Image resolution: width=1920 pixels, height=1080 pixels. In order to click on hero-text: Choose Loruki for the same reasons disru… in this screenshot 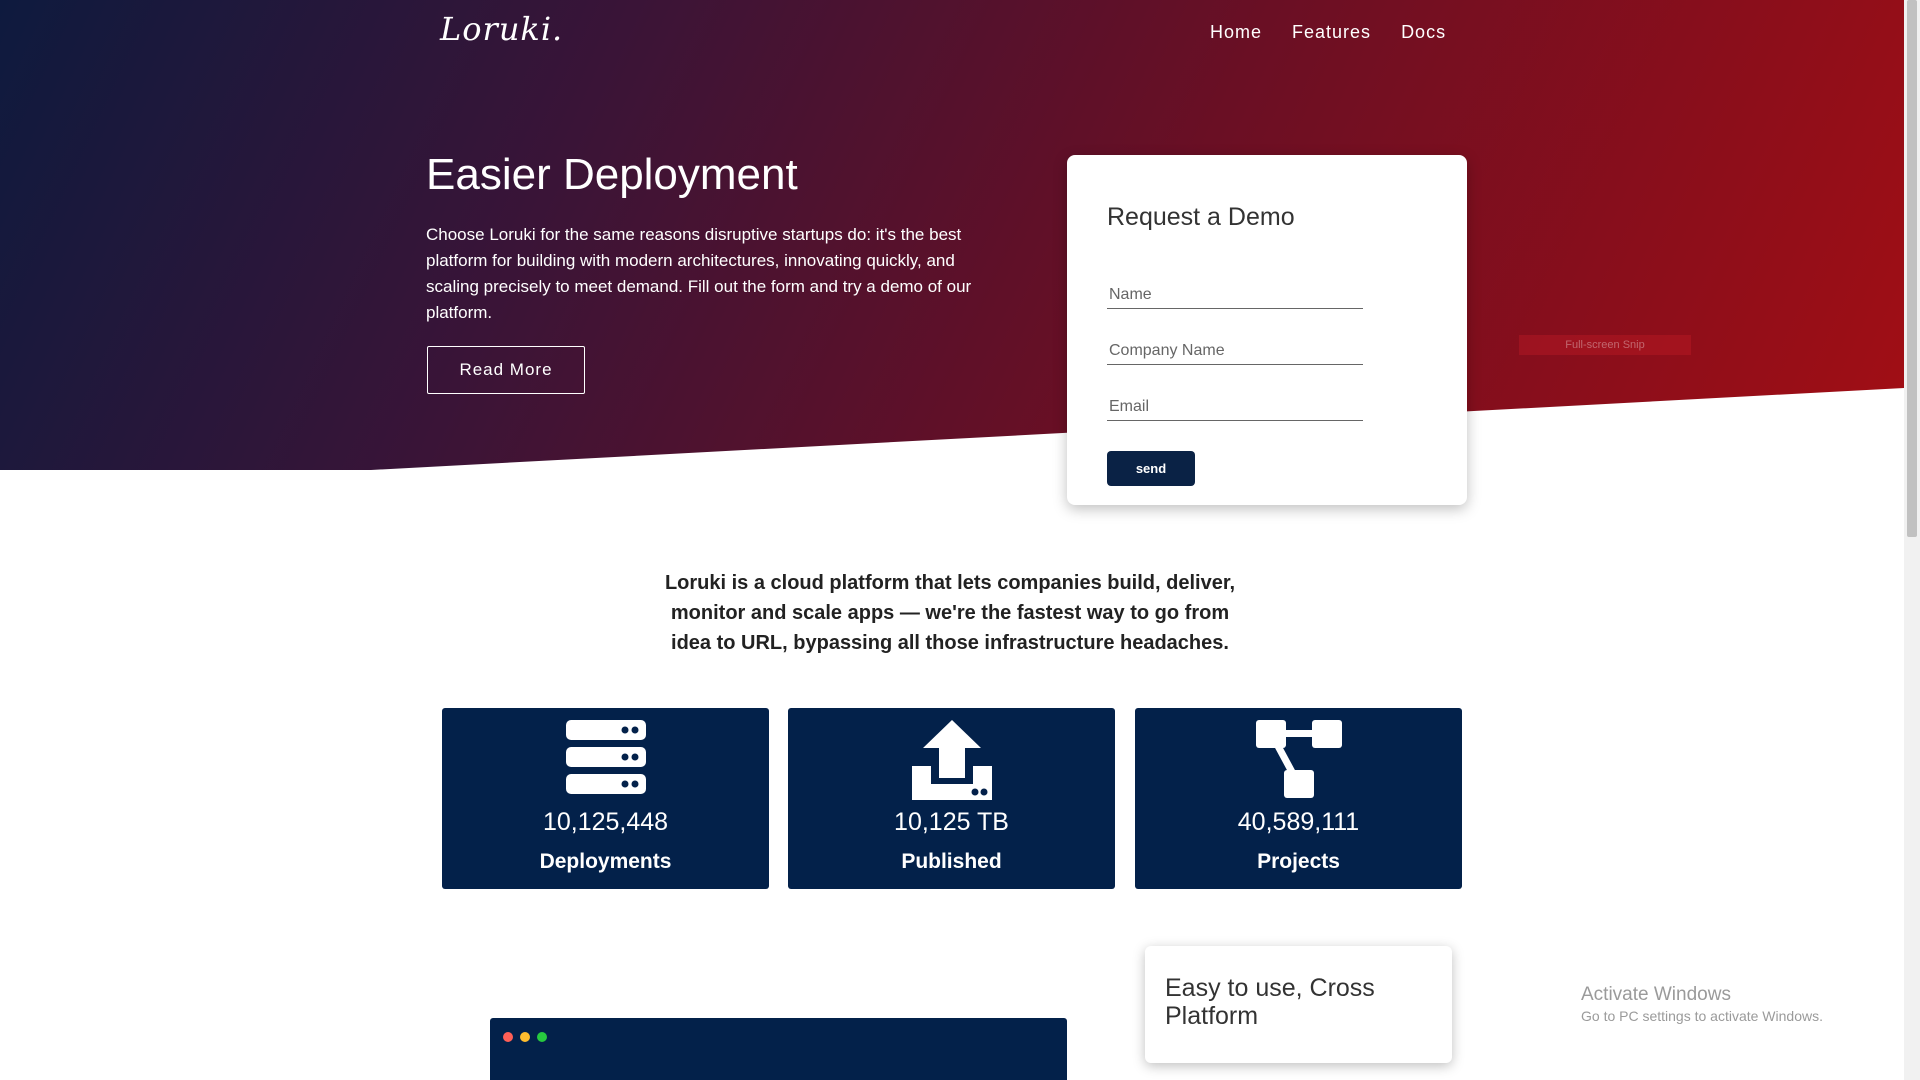, I will do `click(699, 273)`.